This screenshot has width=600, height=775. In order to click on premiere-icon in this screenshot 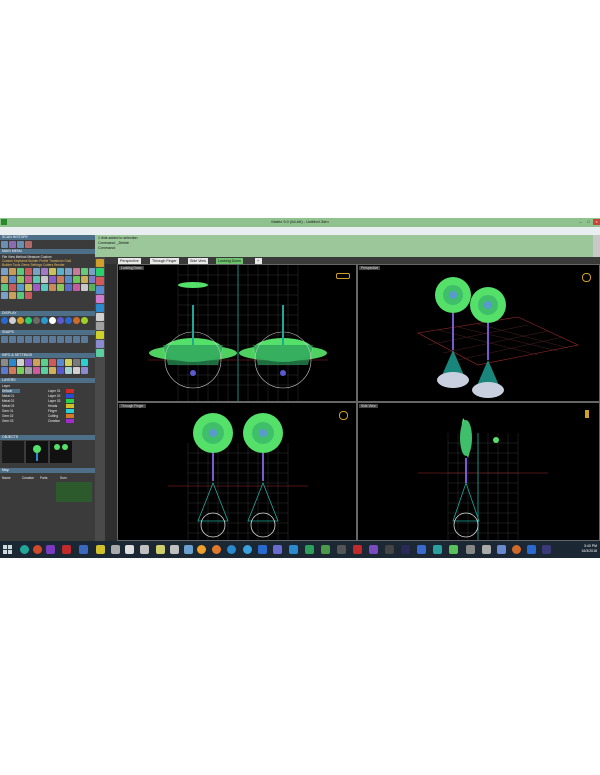, I will do `click(405, 549)`.